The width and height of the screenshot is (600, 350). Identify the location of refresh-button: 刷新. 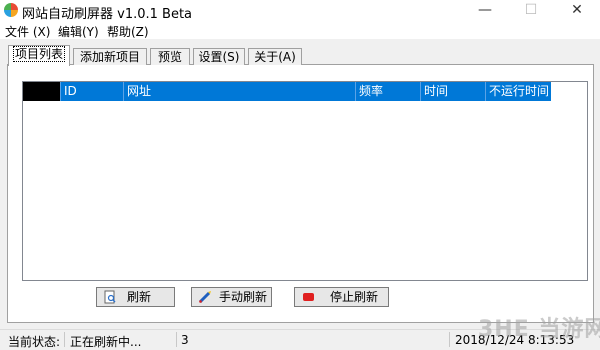
(135, 297).